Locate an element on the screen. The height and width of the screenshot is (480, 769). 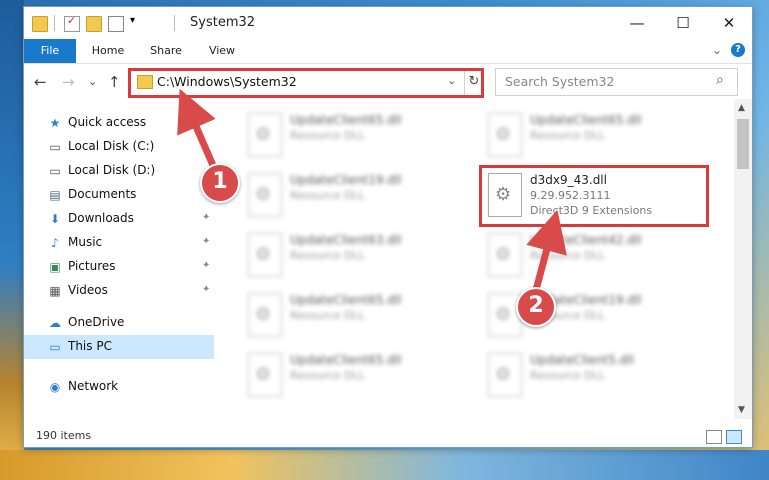
step-badge-2: 2 is located at coordinates (536, 307).